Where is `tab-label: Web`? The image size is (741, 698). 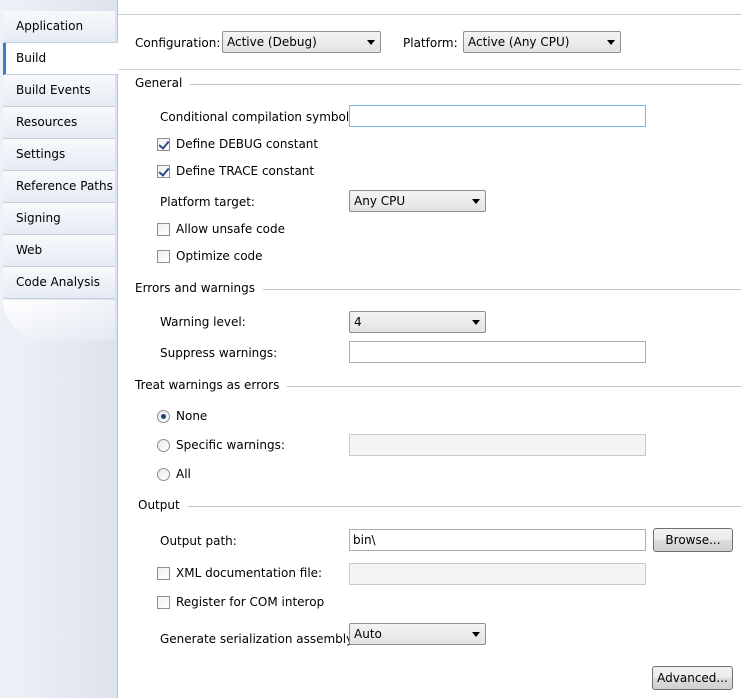 tab-label: Web is located at coordinates (29, 250).